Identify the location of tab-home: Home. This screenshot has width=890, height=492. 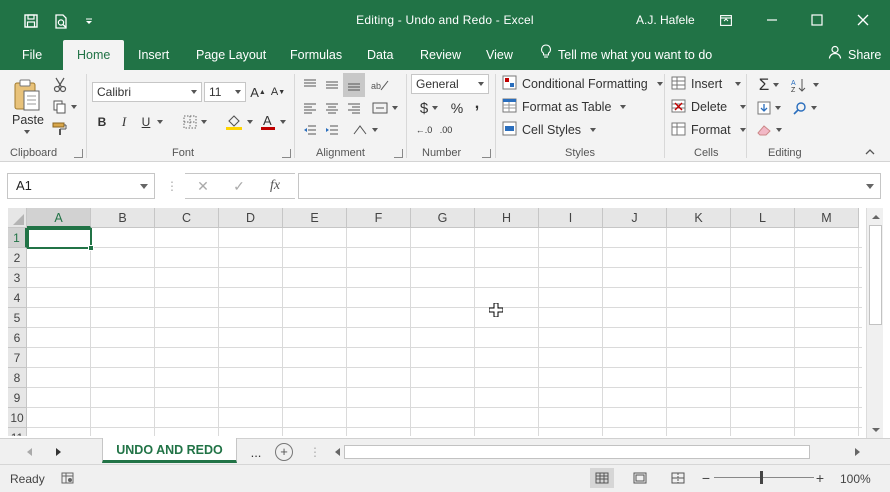
(94, 55).